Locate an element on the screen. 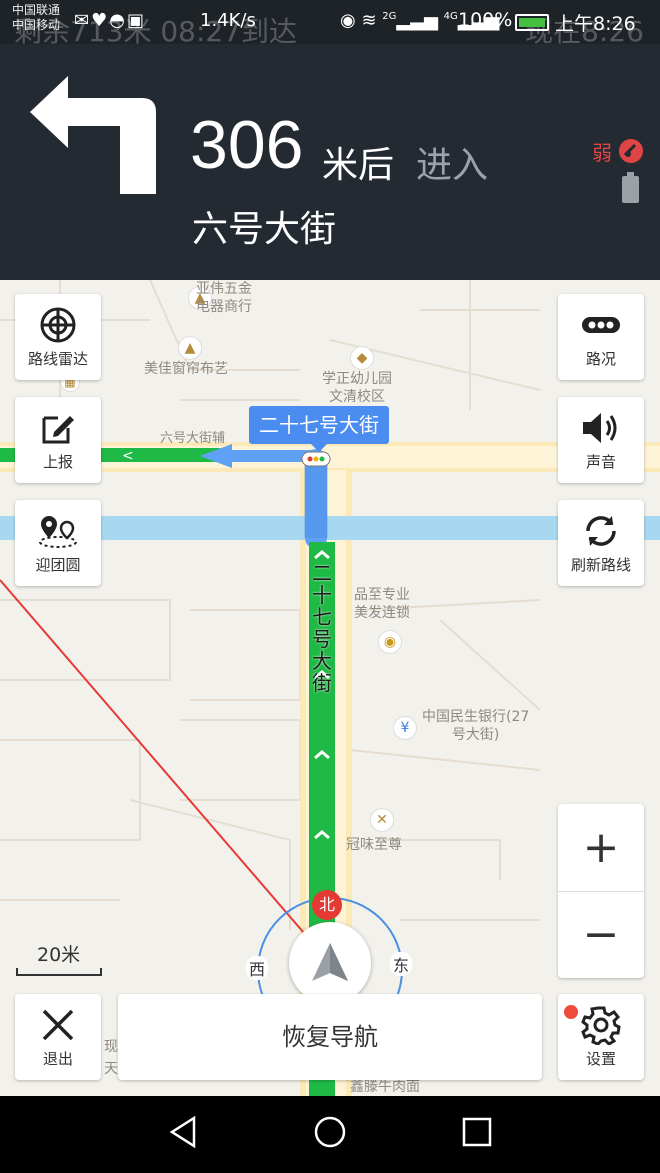 Image resolution: width=660 pixels, height=1173 pixels. dolphin-icon: ◓ is located at coordinates (118, 20).